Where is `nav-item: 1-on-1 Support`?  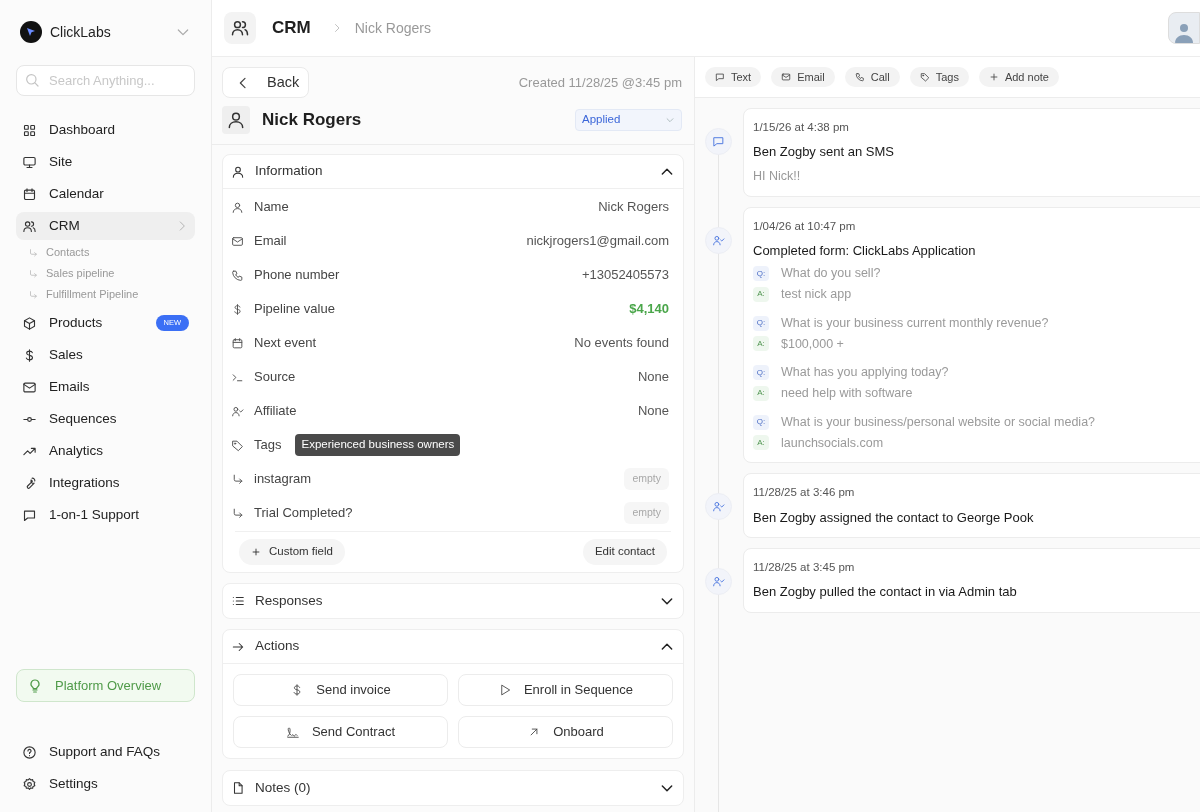 nav-item: 1-on-1 Support is located at coordinates (105, 515).